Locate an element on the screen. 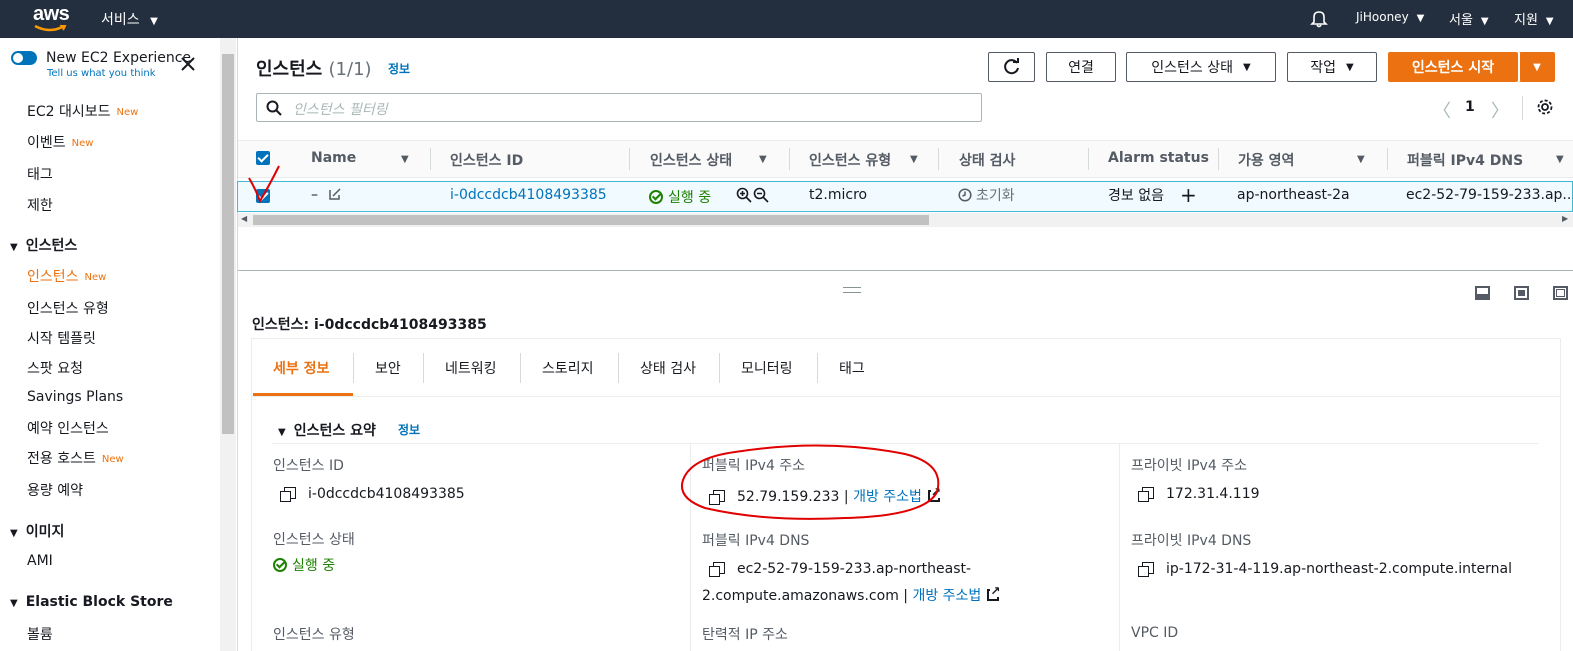  split-full-icon is located at coordinates (1560, 293).